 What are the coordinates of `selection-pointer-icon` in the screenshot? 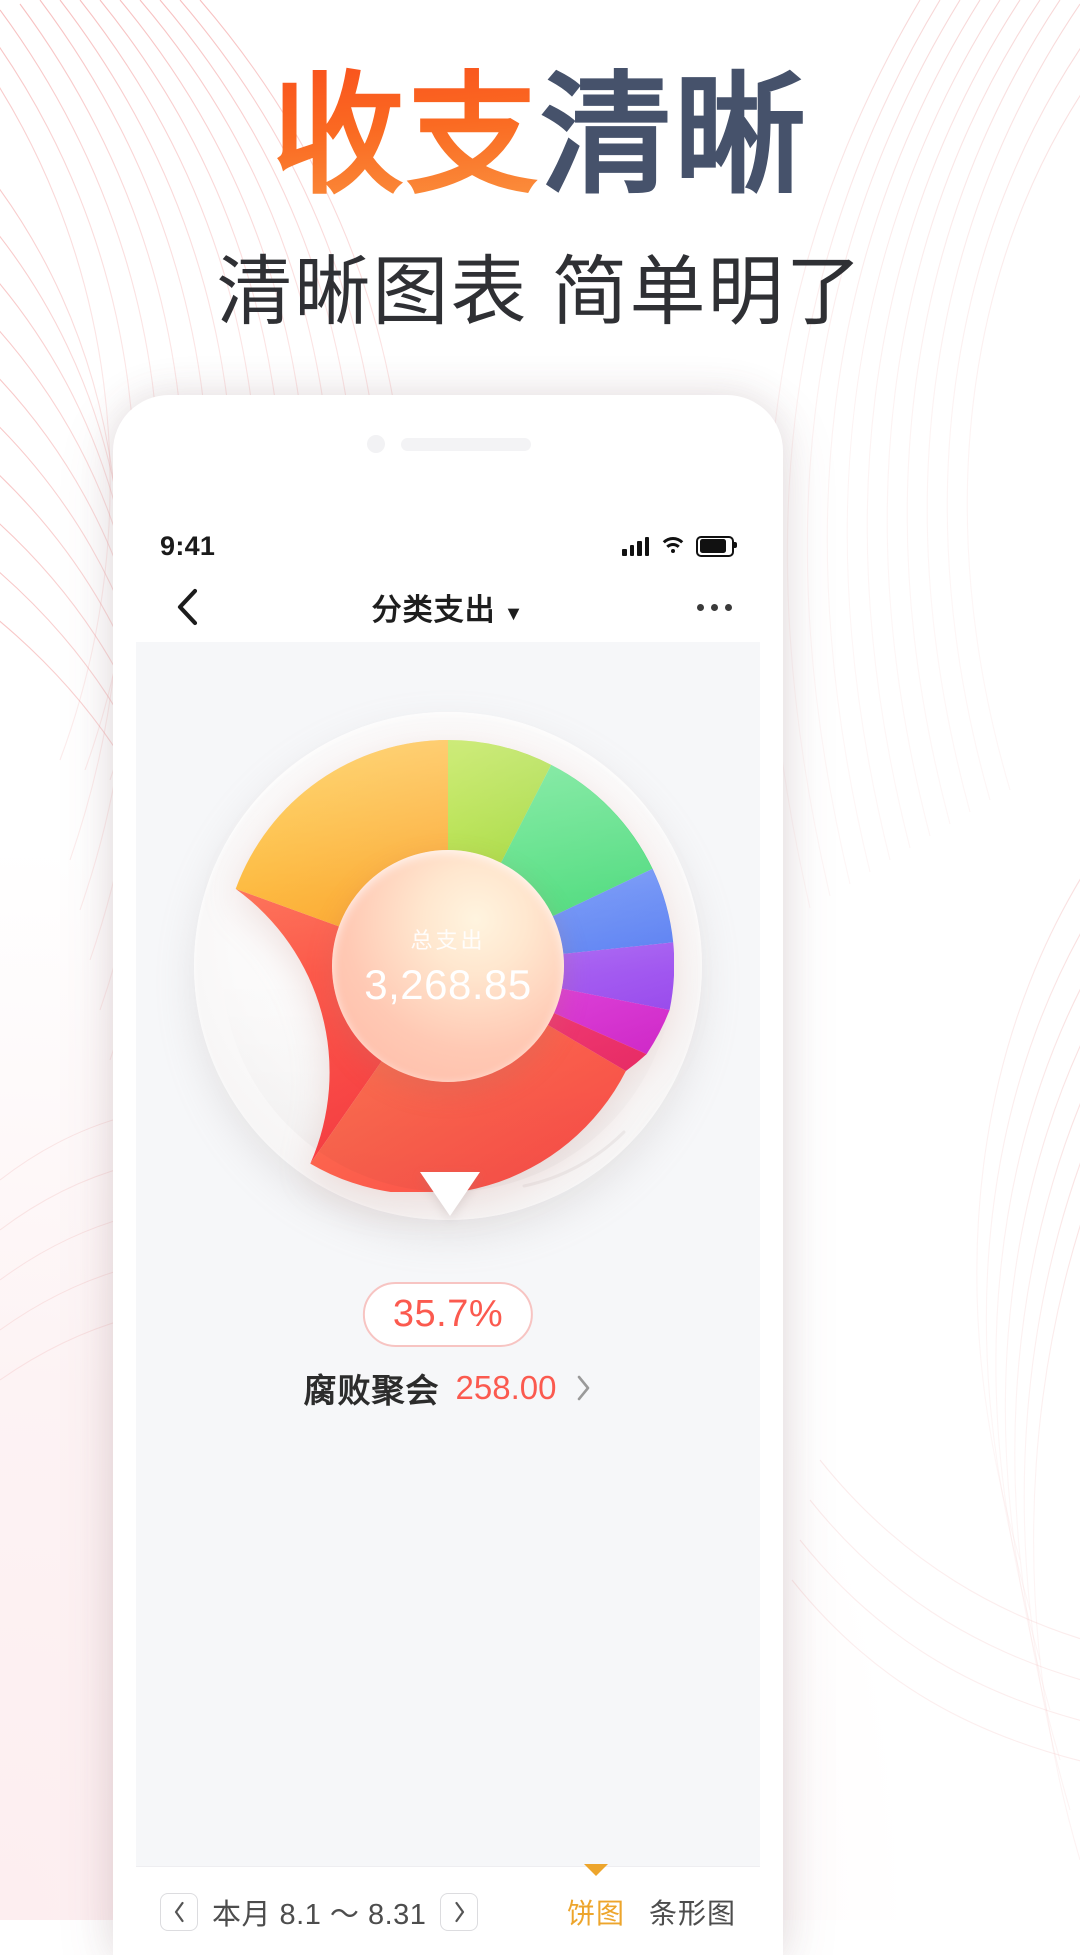 It's located at (450, 1194).